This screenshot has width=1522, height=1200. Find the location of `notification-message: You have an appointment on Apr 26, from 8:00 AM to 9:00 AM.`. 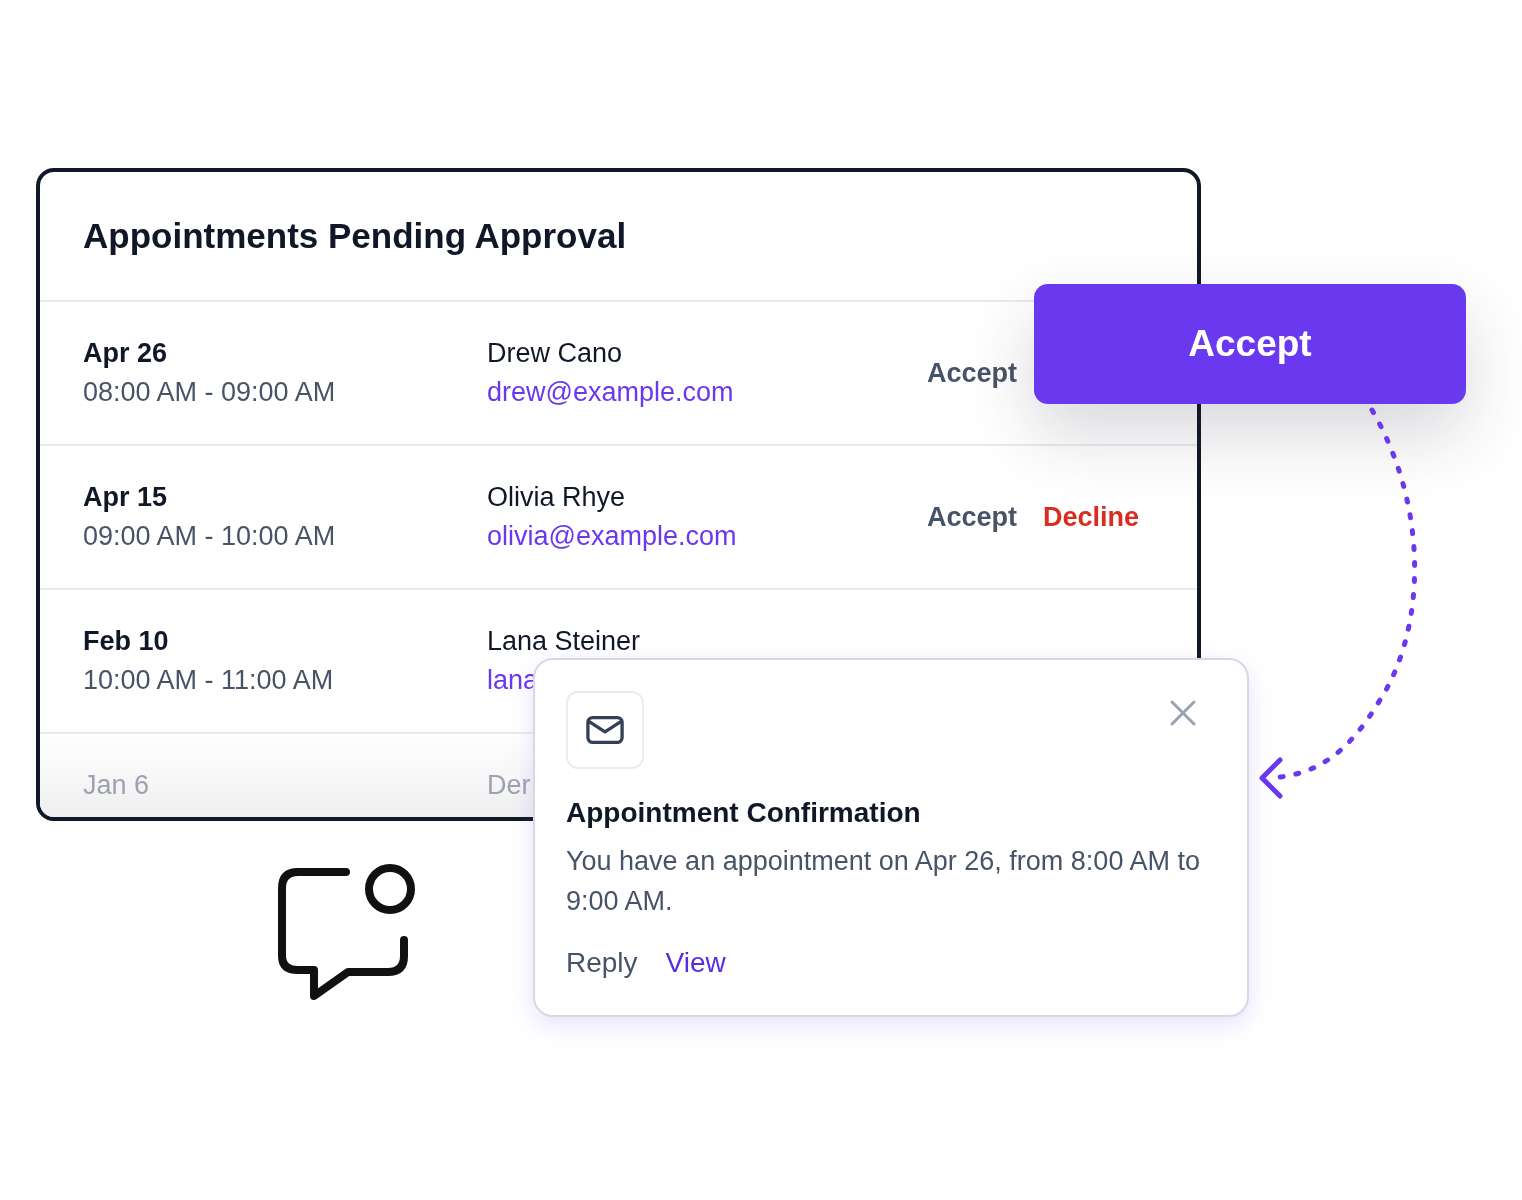

notification-message: You have an appointment on Apr 26, from 8:00 AM to 9:00 AM. is located at coordinates (883, 881).